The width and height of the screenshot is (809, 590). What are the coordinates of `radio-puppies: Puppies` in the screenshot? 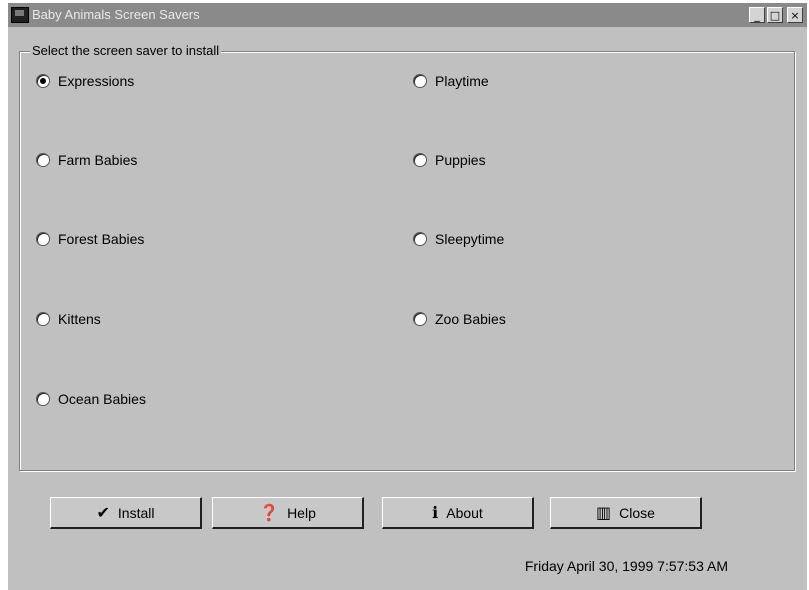 It's located at (449, 160).